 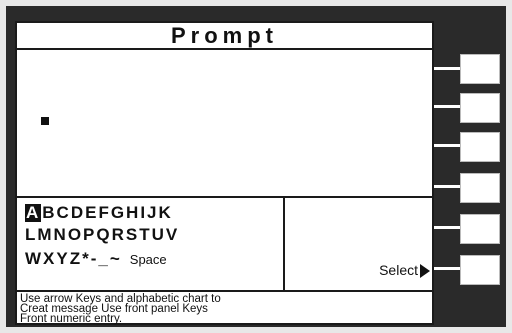 I want to click on page-title: Prompt, so click(x=224, y=36).